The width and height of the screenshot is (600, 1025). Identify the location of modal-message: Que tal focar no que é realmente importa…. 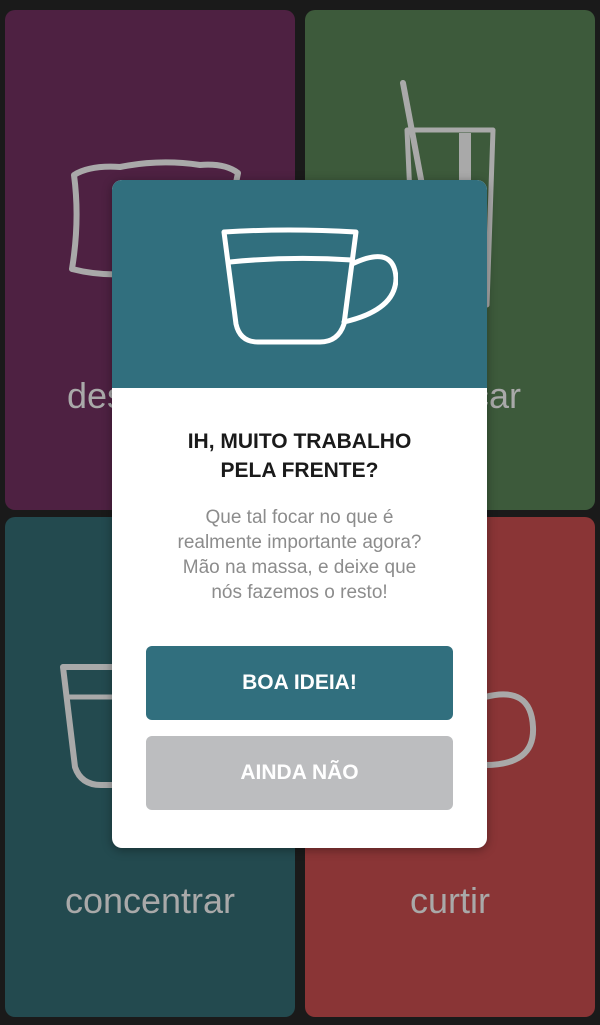
(299, 555).